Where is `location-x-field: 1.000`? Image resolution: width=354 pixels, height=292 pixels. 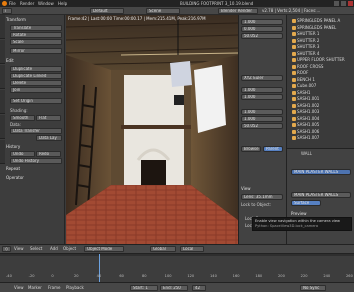
location-x-field: 1.000 is located at coordinates (262, 22).